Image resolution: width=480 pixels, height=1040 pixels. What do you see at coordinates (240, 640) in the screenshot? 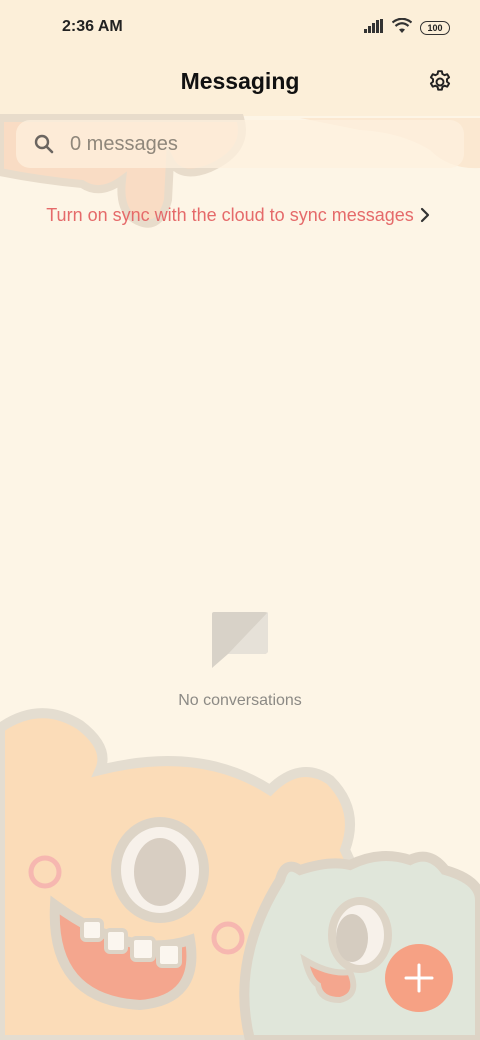
I see `message-bubble-icon` at bounding box center [240, 640].